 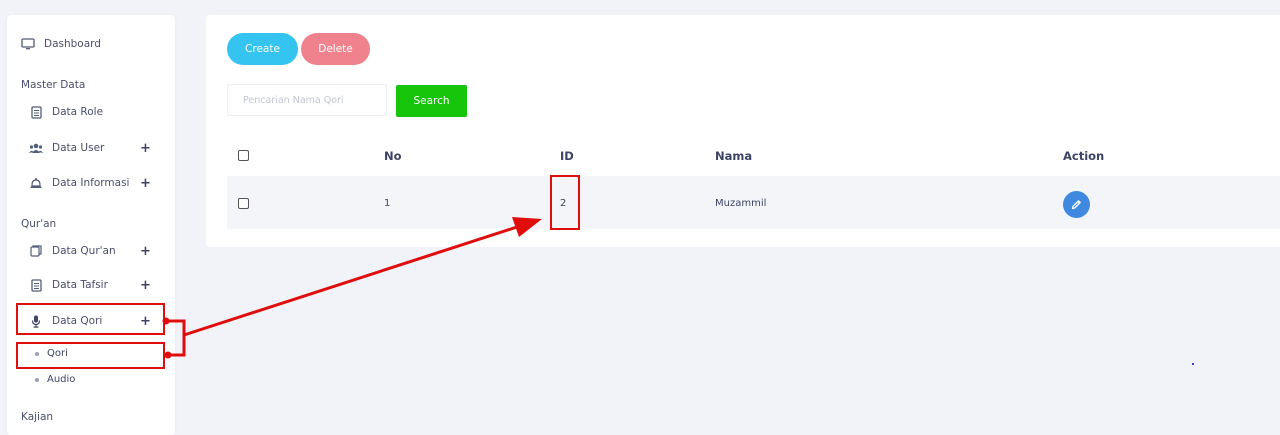 What do you see at coordinates (352, 288) in the screenshot?
I see `annotation-arrow` at bounding box center [352, 288].